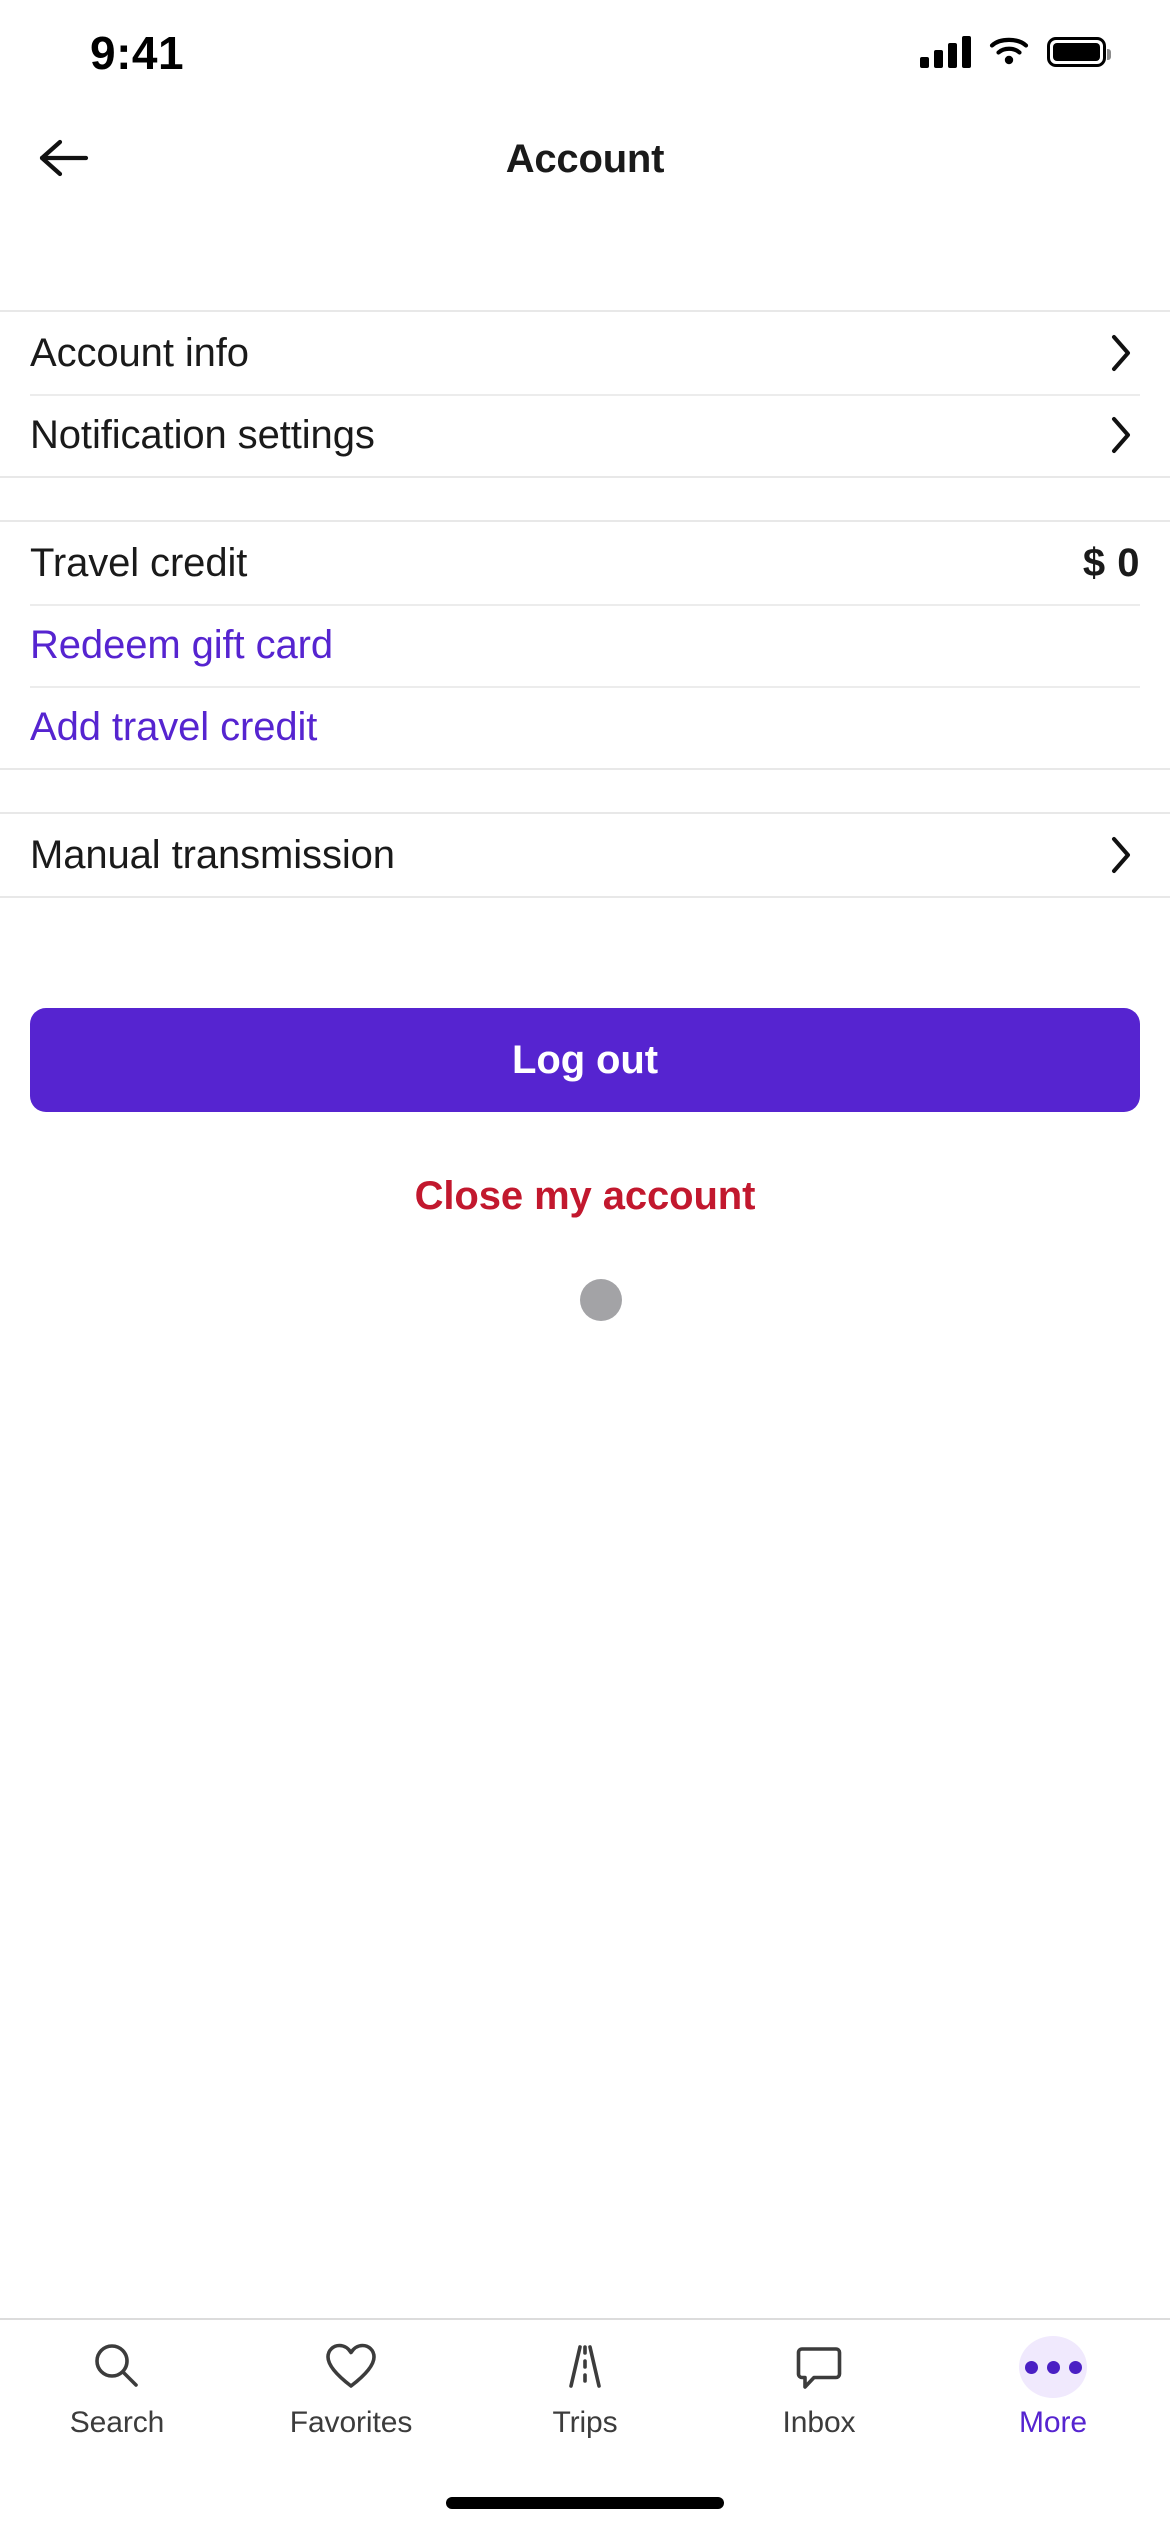 This screenshot has height=2532, width=1170. Describe the element at coordinates (1079, 52) in the screenshot. I see `battery-full-icon` at that location.